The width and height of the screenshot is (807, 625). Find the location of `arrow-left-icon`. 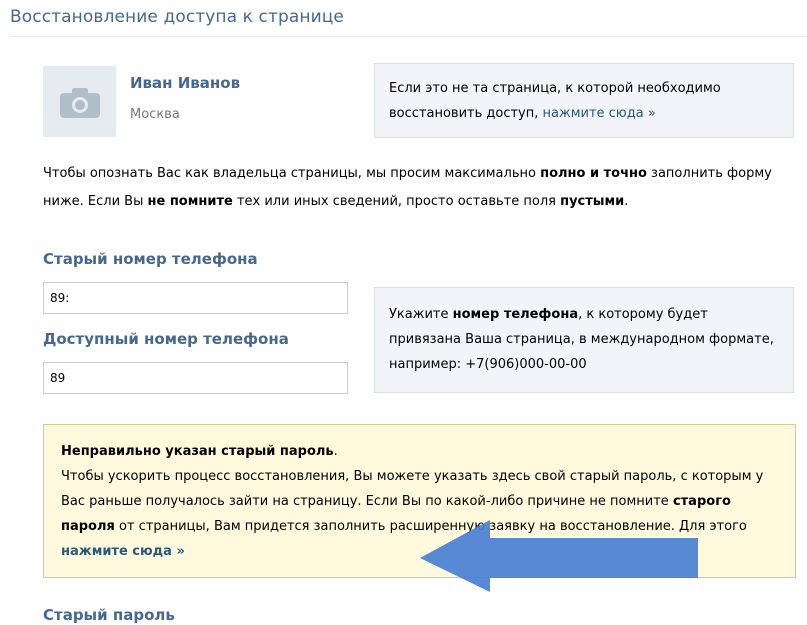

arrow-left-icon is located at coordinates (559, 556).